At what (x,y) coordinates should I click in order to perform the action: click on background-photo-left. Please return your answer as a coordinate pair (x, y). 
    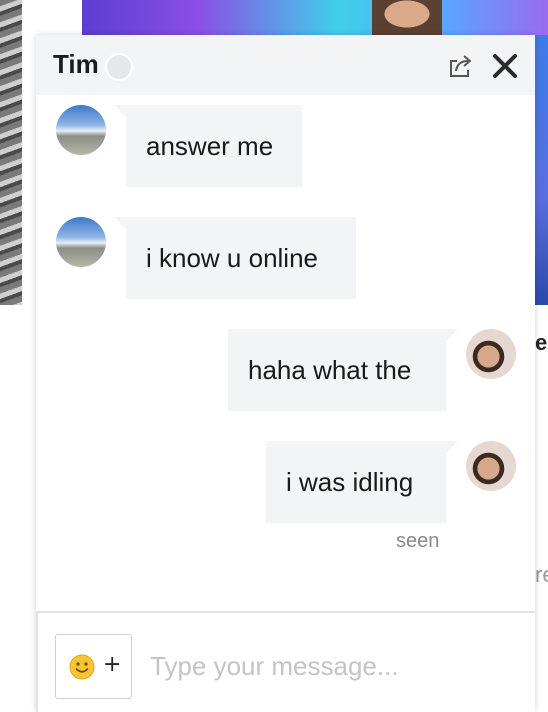
    Looking at the image, I should click on (11, 152).